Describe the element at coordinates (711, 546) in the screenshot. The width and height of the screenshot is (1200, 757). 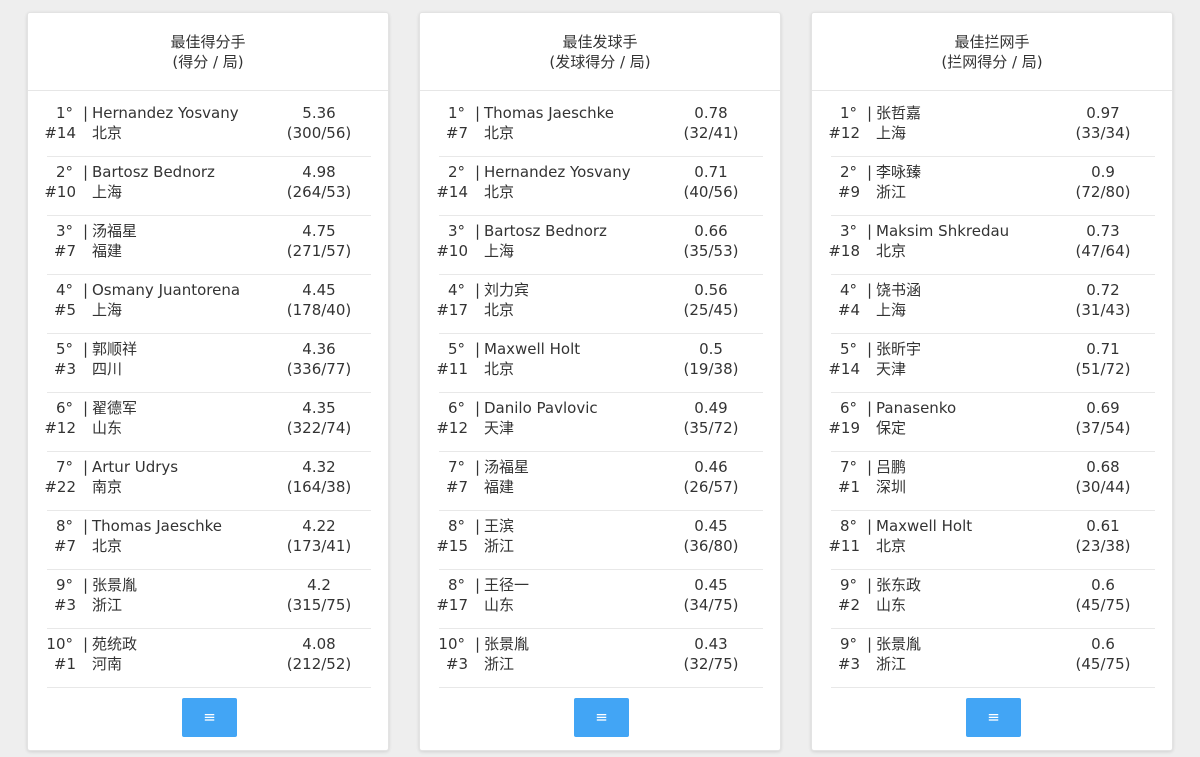
I see `ratio: (36/80)` at that location.